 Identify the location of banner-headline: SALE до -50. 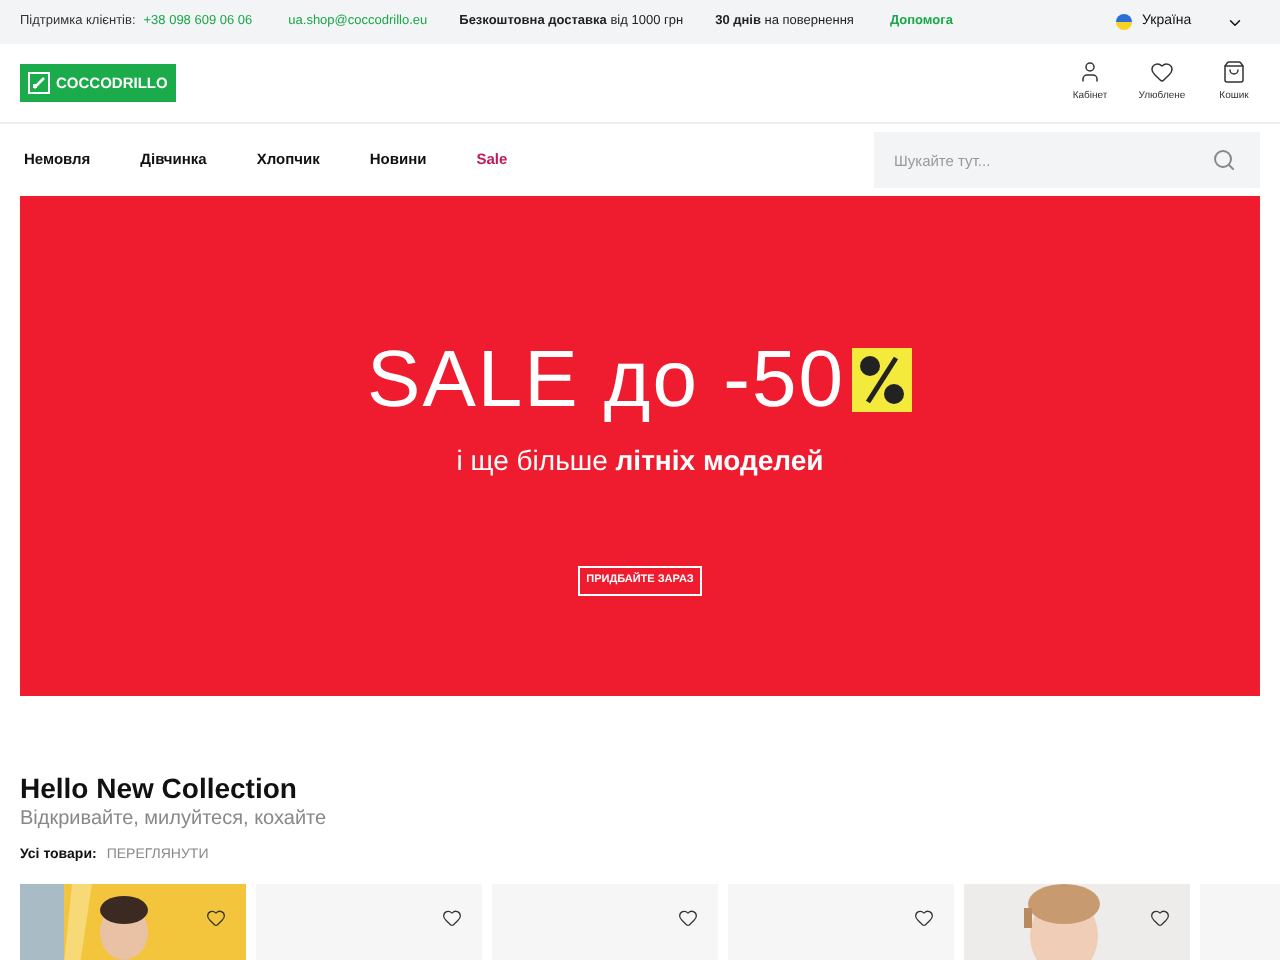
(606, 380).